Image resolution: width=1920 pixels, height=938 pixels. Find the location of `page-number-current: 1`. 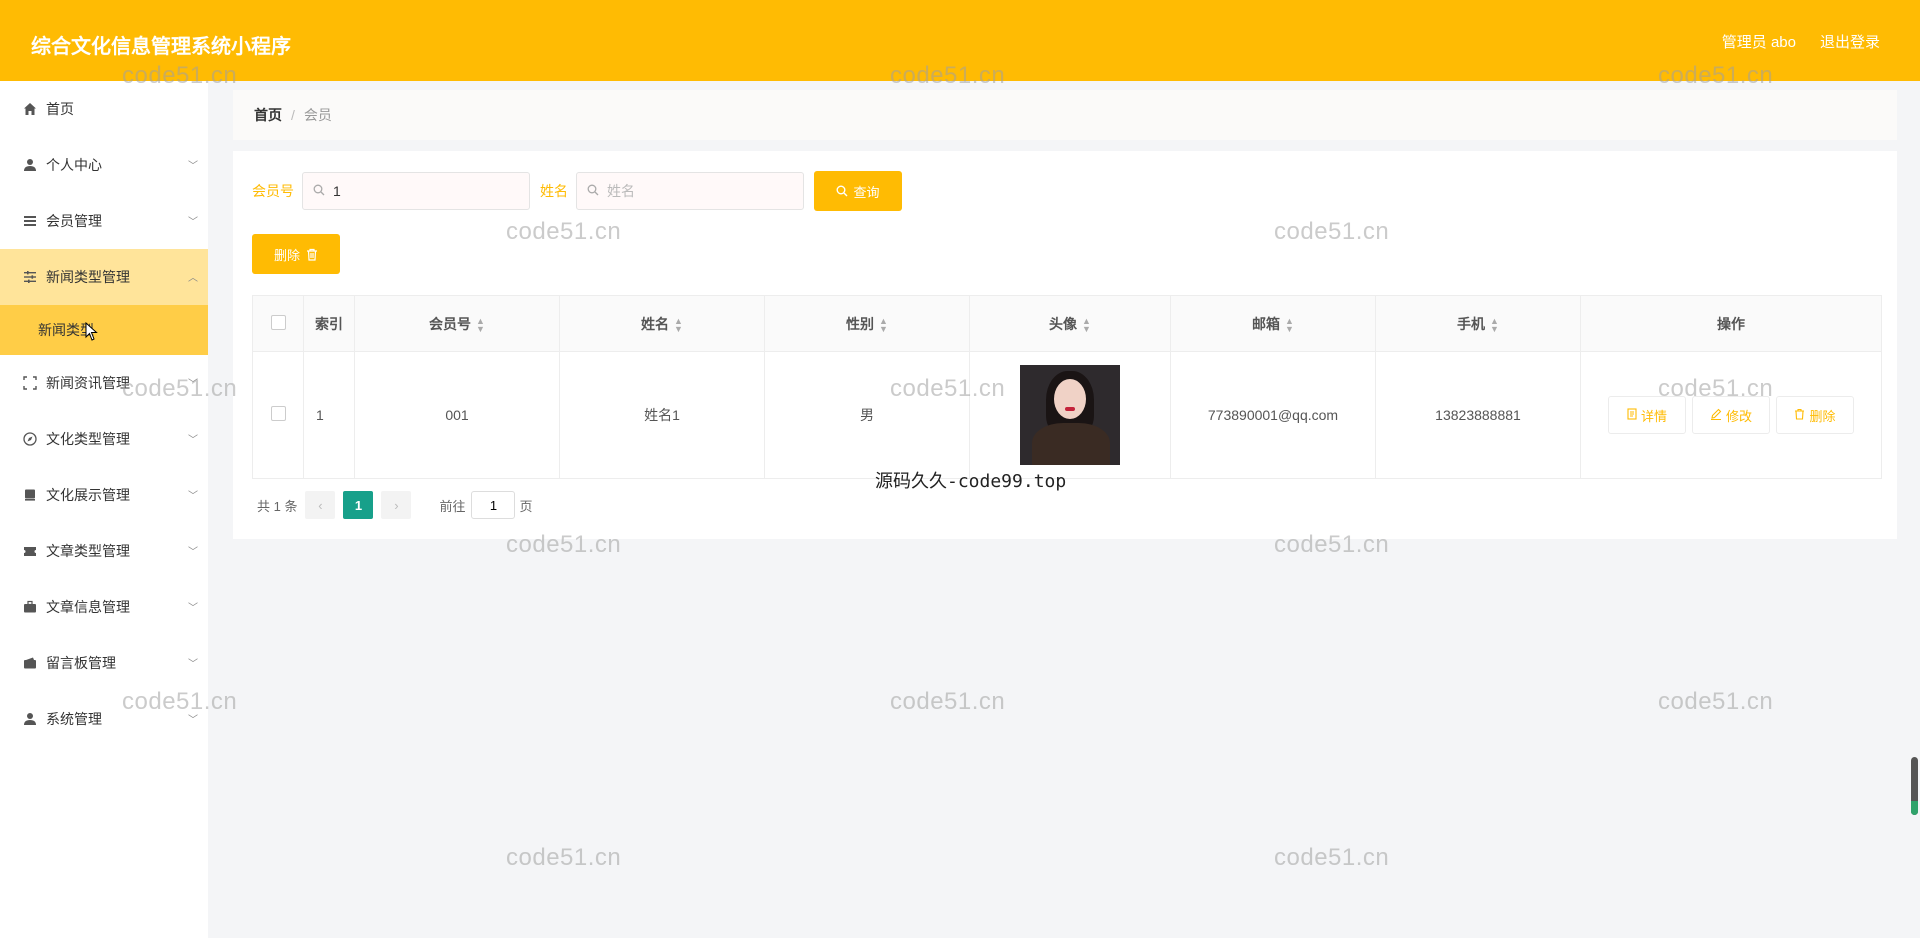

page-number-current: 1 is located at coordinates (358, 505).